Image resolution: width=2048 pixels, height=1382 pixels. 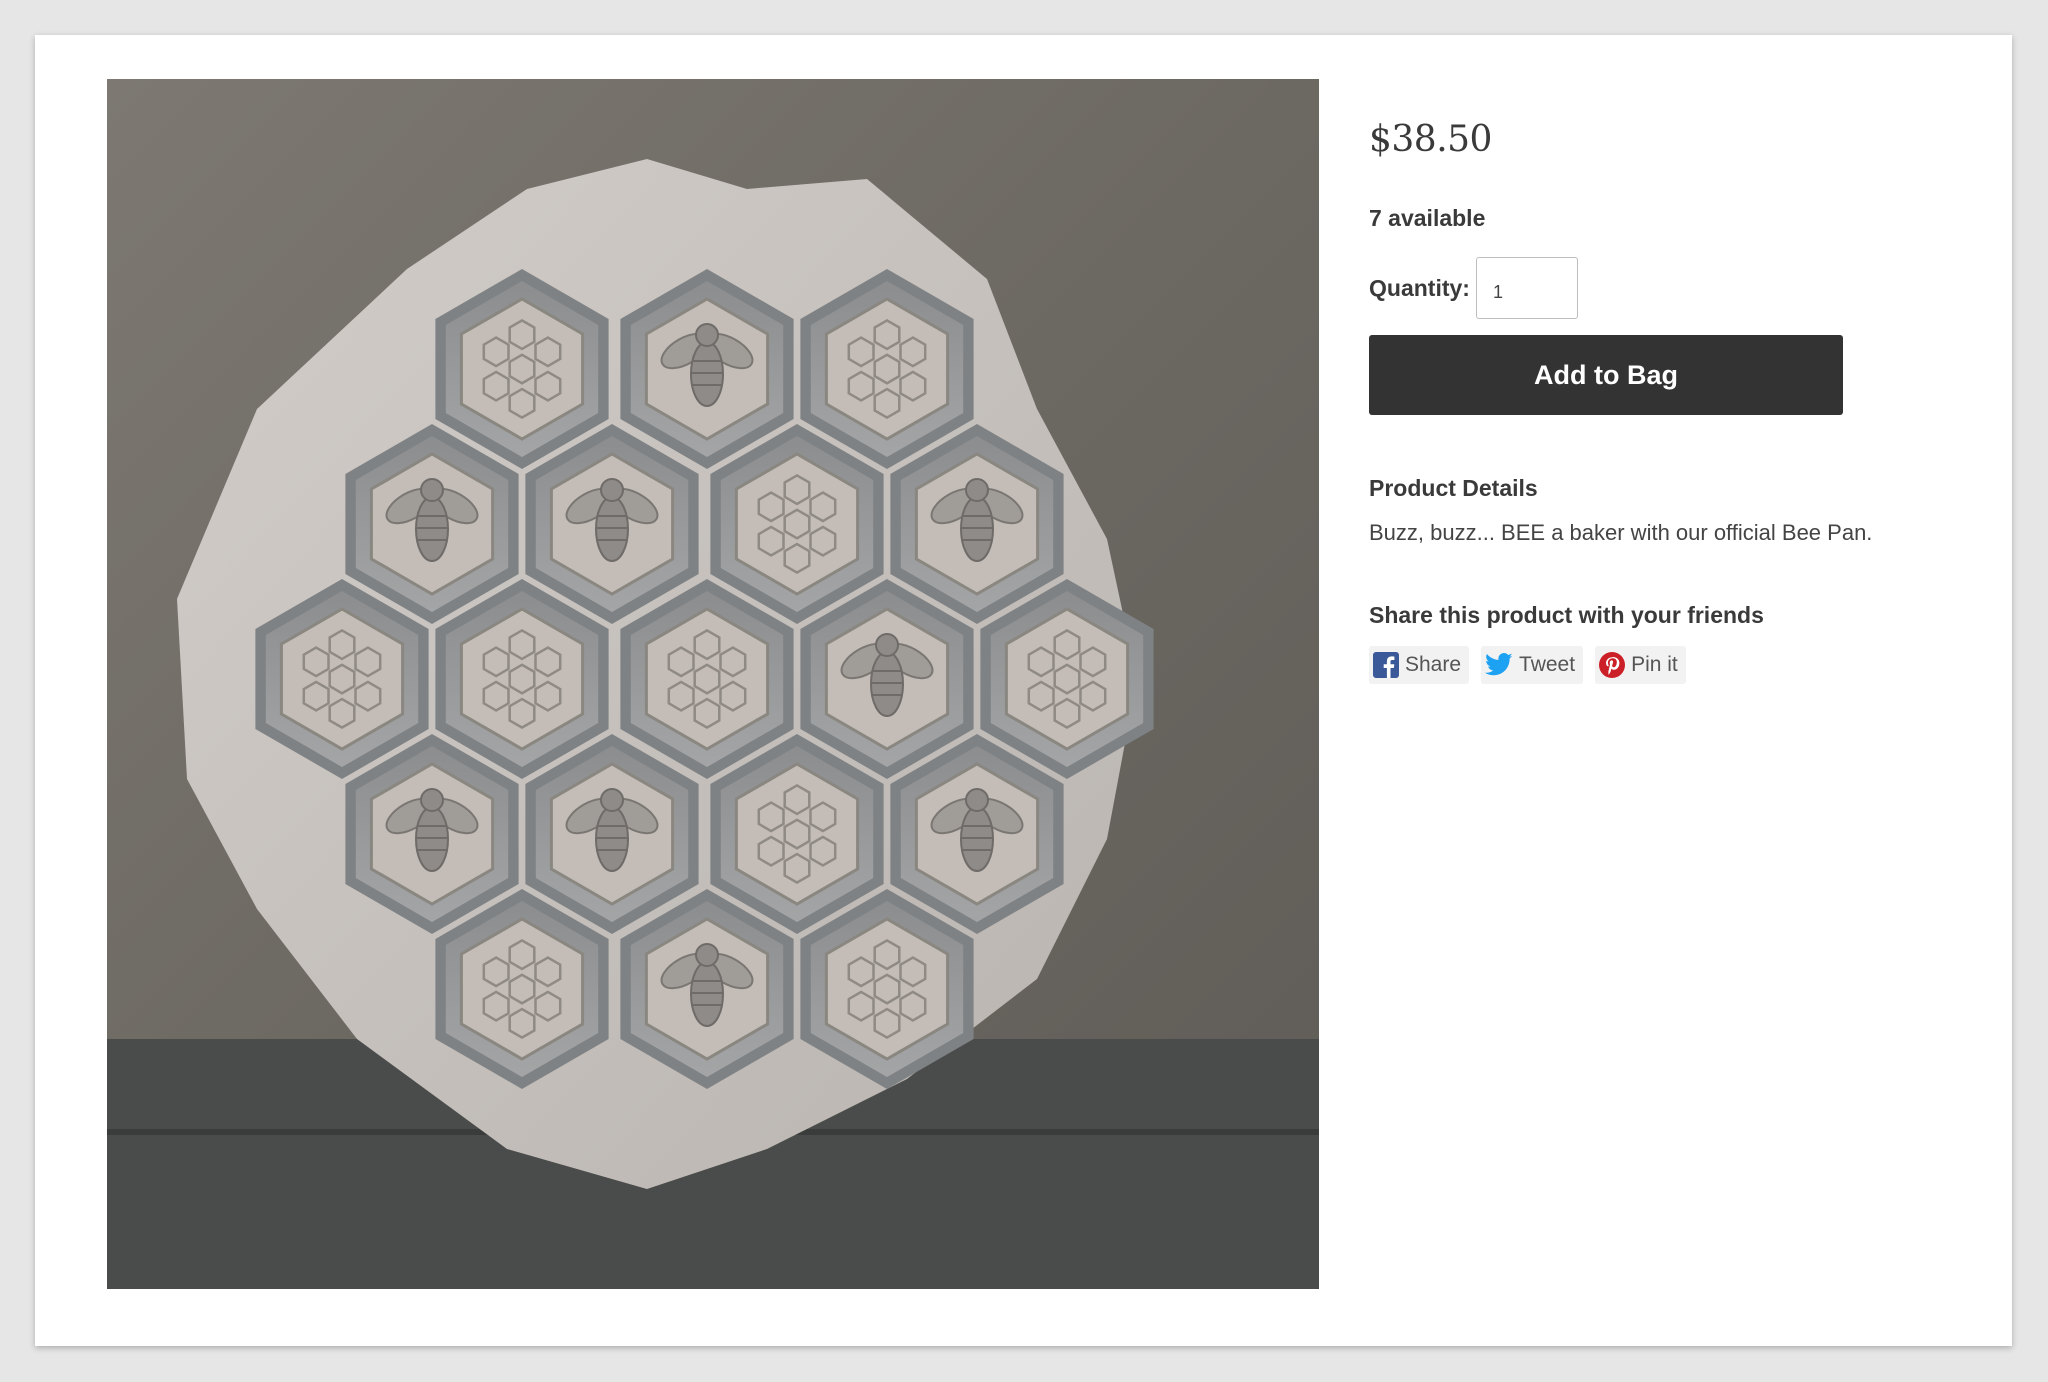 I want to click on quantity-row: Quantity:, so click(x=1669, y=288).